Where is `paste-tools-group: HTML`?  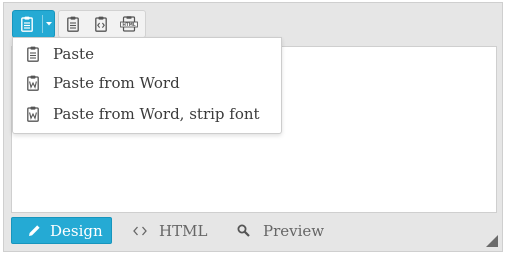 paste-tools-group: HTML is located at coordinates (102, 24).